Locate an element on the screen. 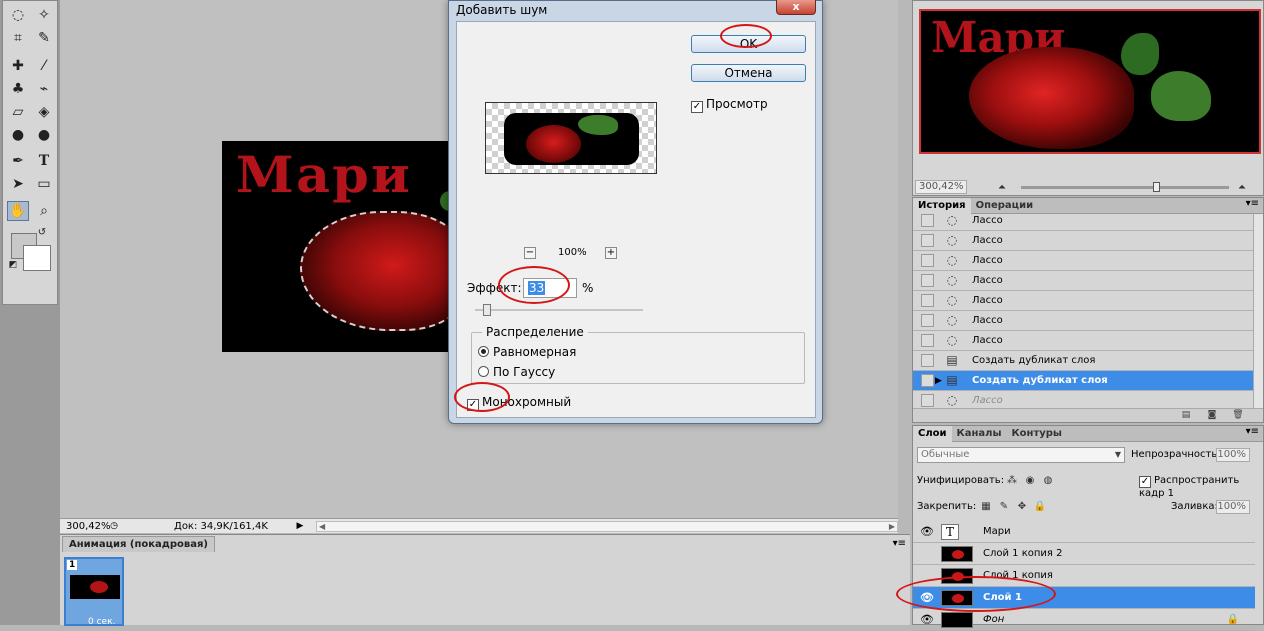  layer-row: 👁 Фон 🔒 is located at coordinates (1084, 620).